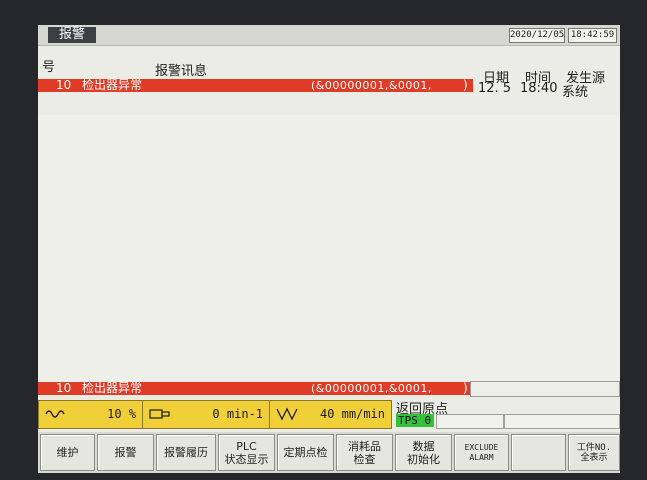 The width and height of the screenshot is (647, 480). I want to click on spindle-speed-cell: 0 min-1, so click(206, 414).